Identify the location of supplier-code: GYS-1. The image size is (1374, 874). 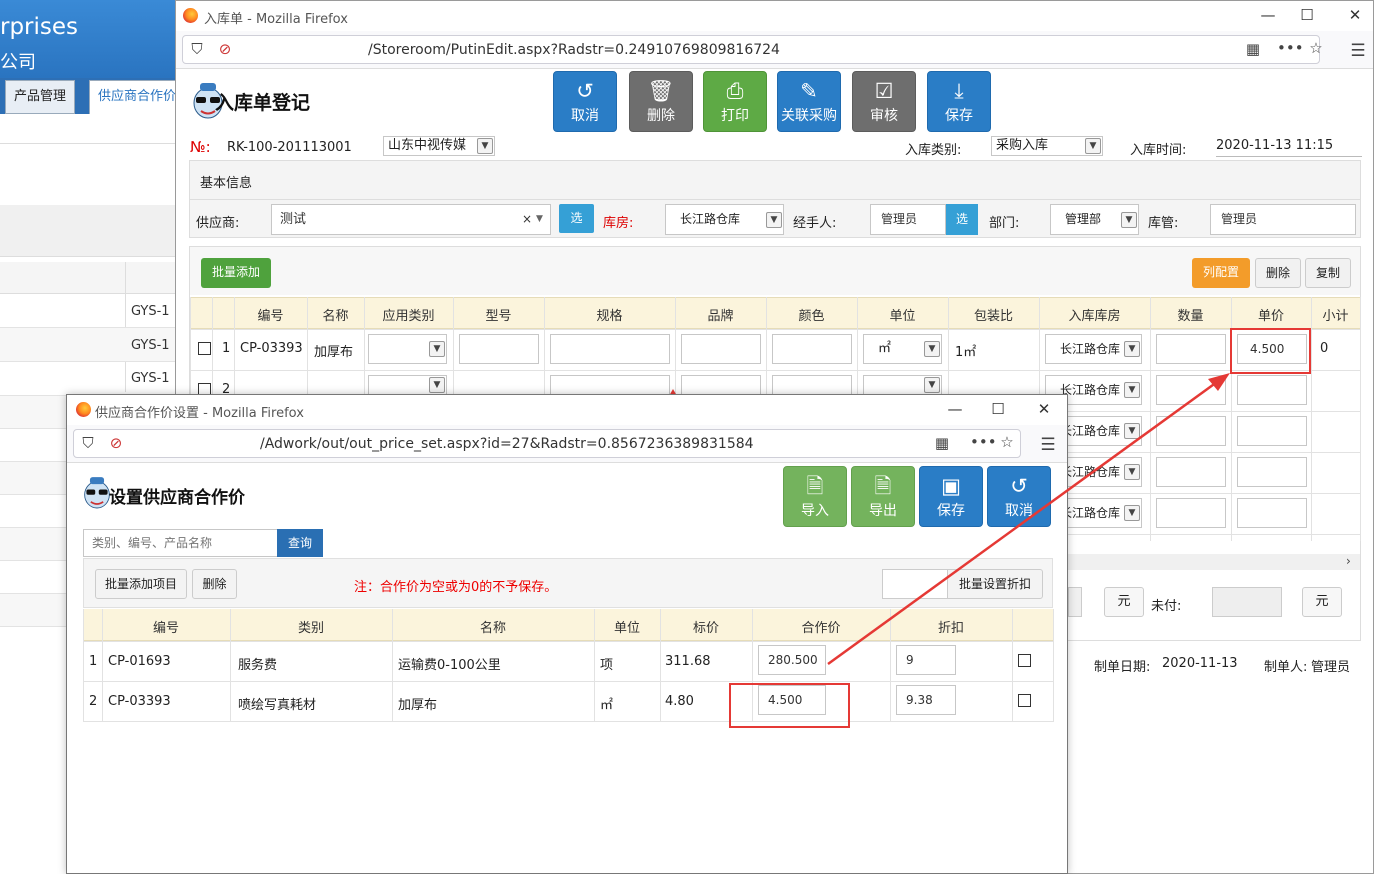
(150, 311).